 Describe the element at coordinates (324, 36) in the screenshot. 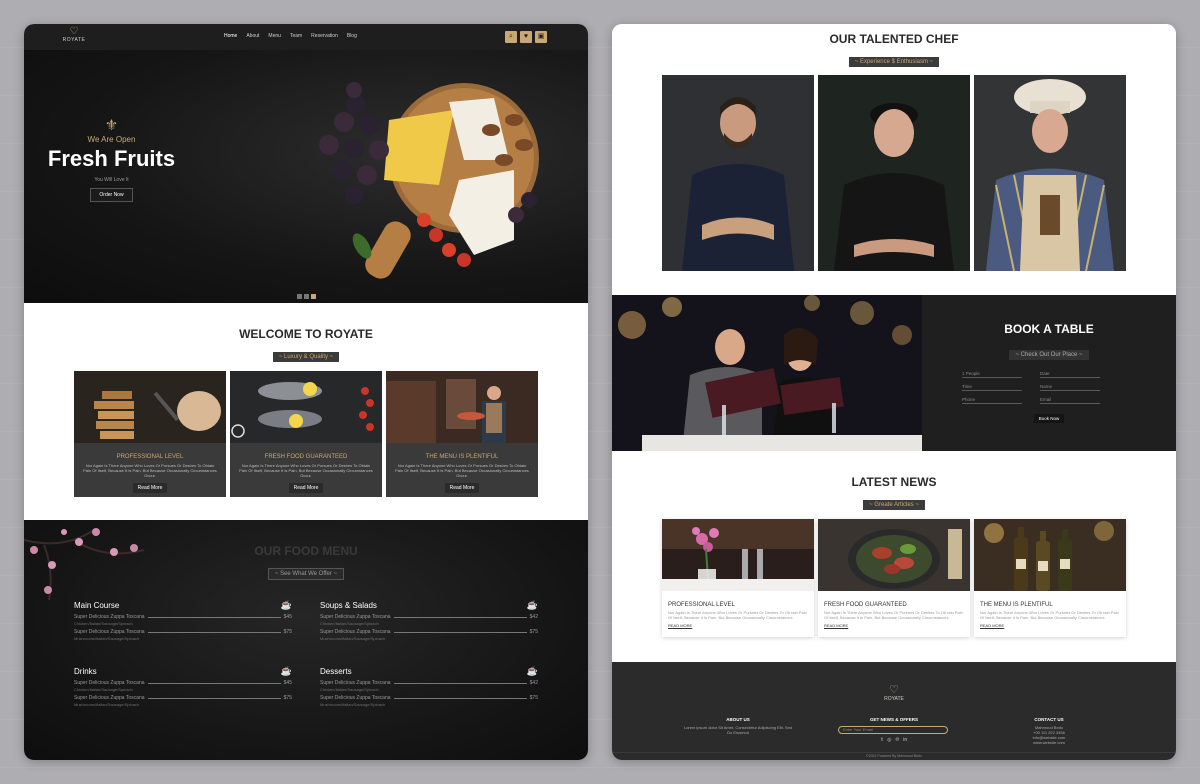

I see `nav-reservation: Reservation` at that location.